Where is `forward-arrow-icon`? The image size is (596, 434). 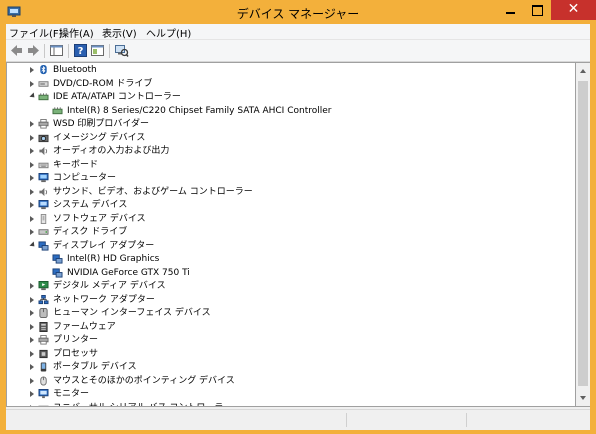 forward-arrow-icon is located at coordinates (33, 50).